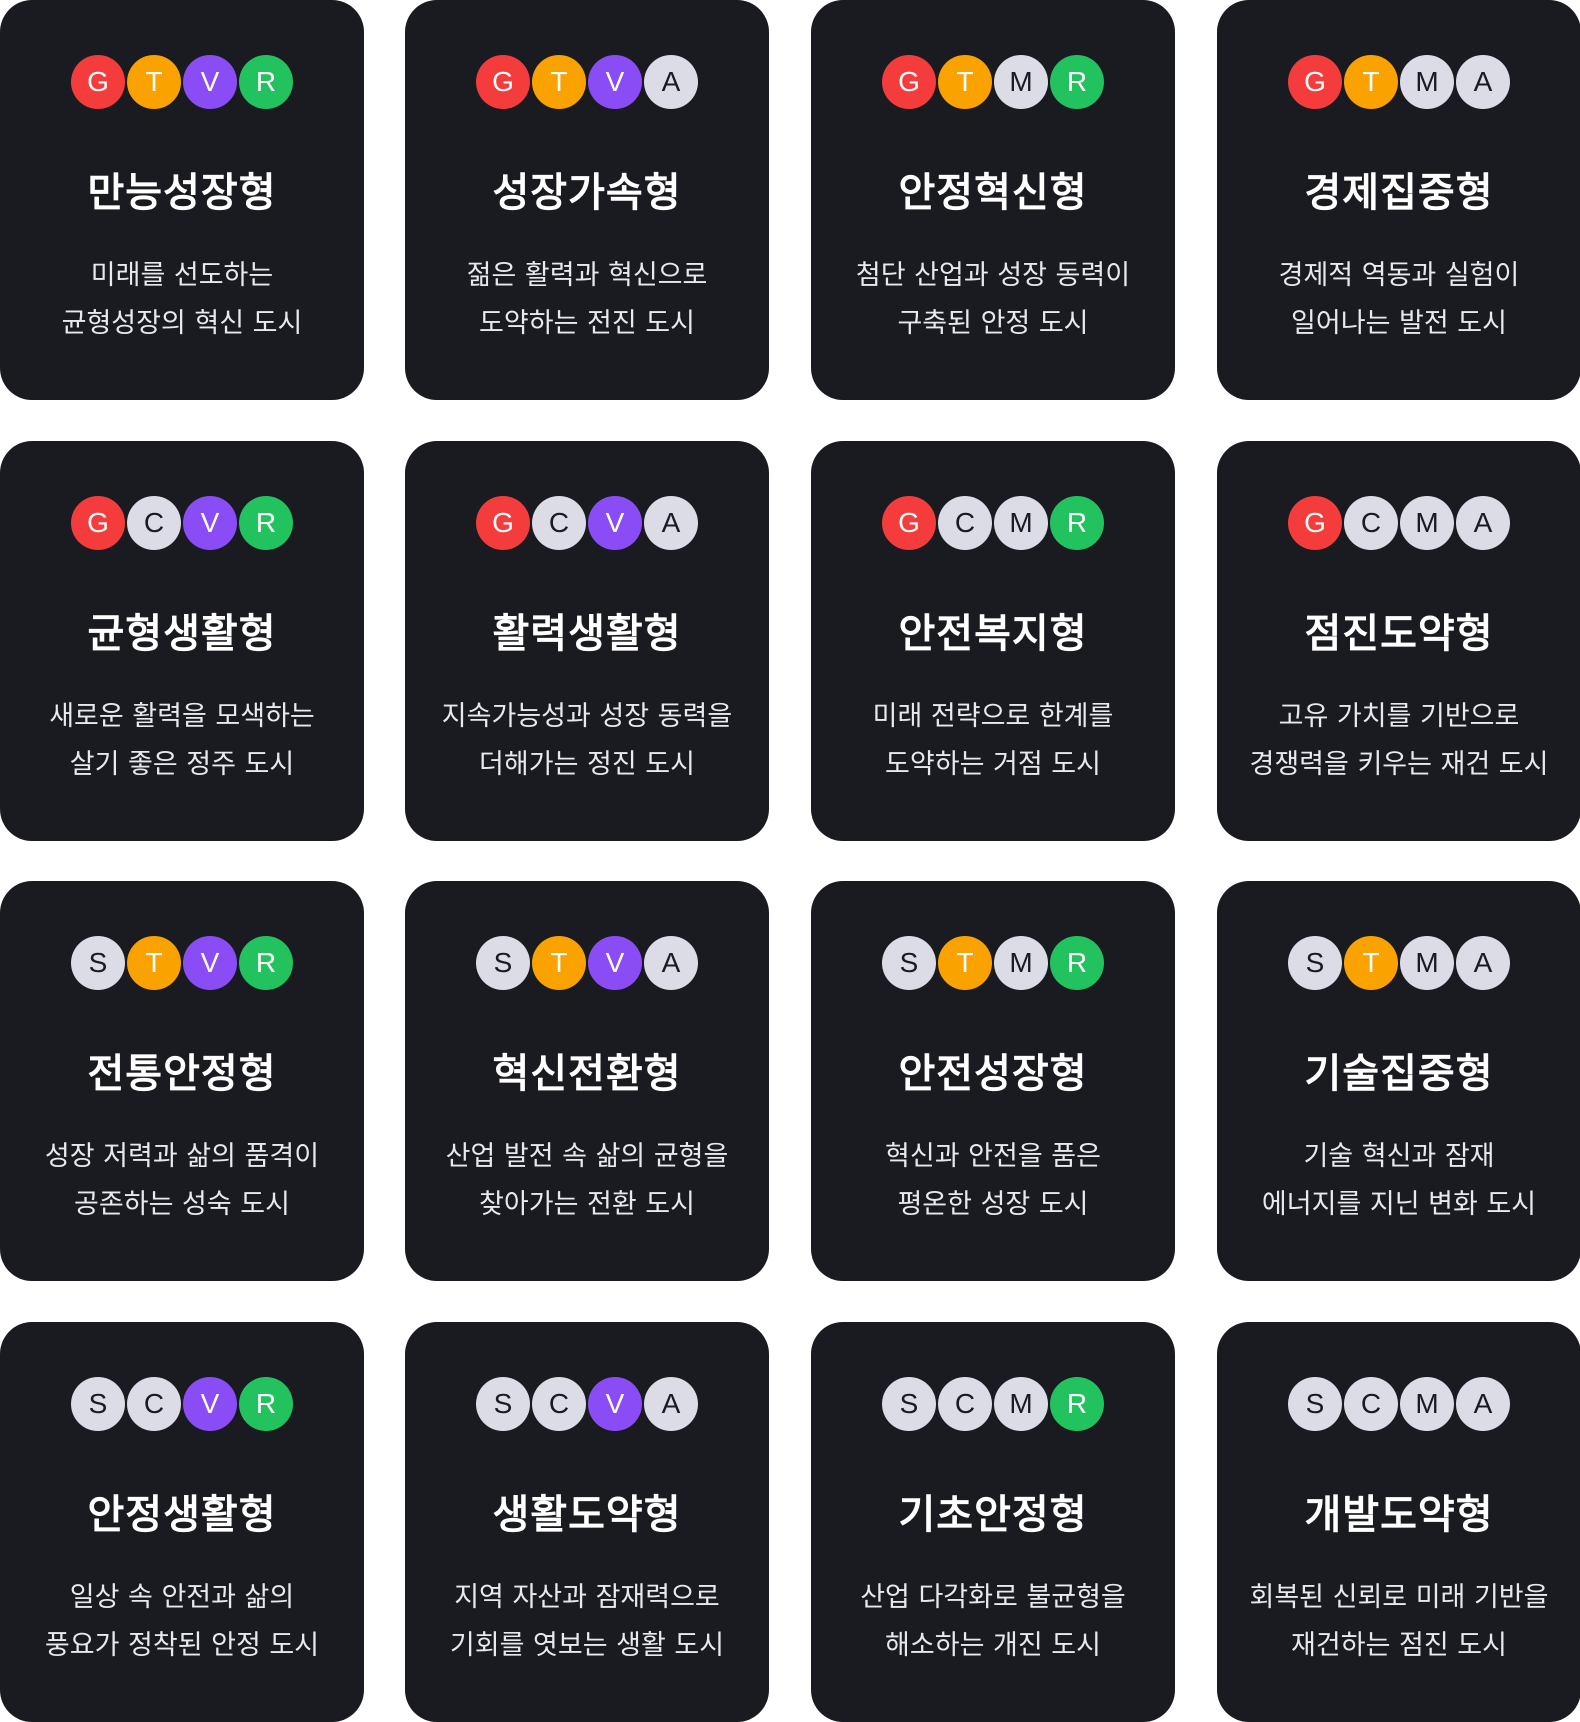 This screenshot has height=1722, width=1580. I want to click on type-badges: STMA, so click(1398, 963).